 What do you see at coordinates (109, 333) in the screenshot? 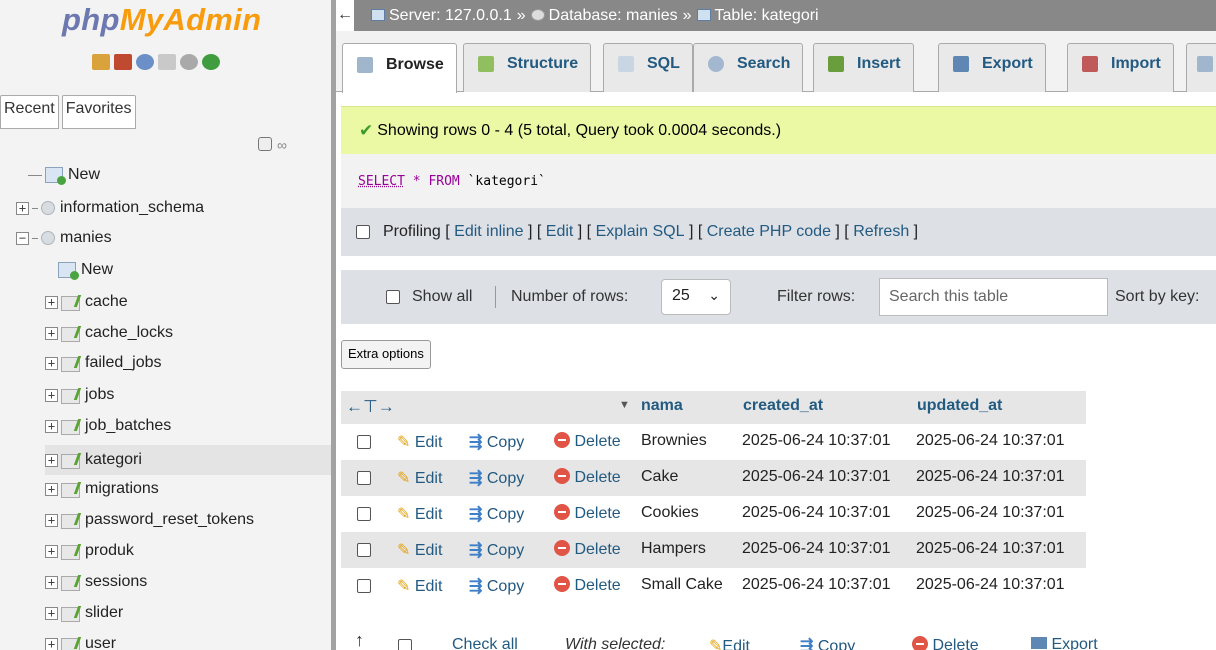
I see `tree-table-item: + cache_locks` at bounding box center [109, 333].